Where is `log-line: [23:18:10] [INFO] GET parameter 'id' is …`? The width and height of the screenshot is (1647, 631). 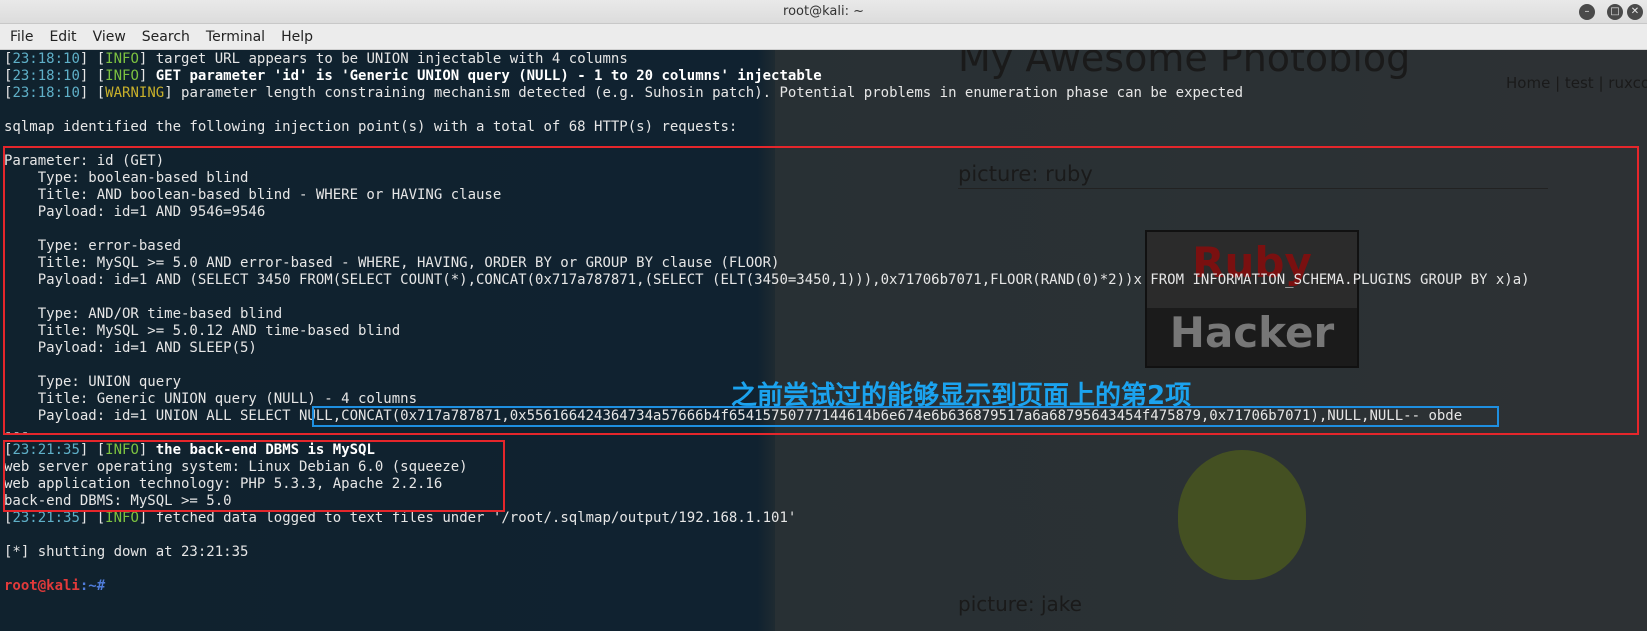
log-line: [23:18:10] [INFO] GET parameter 'id' is … is located at coordinates (413, 76).